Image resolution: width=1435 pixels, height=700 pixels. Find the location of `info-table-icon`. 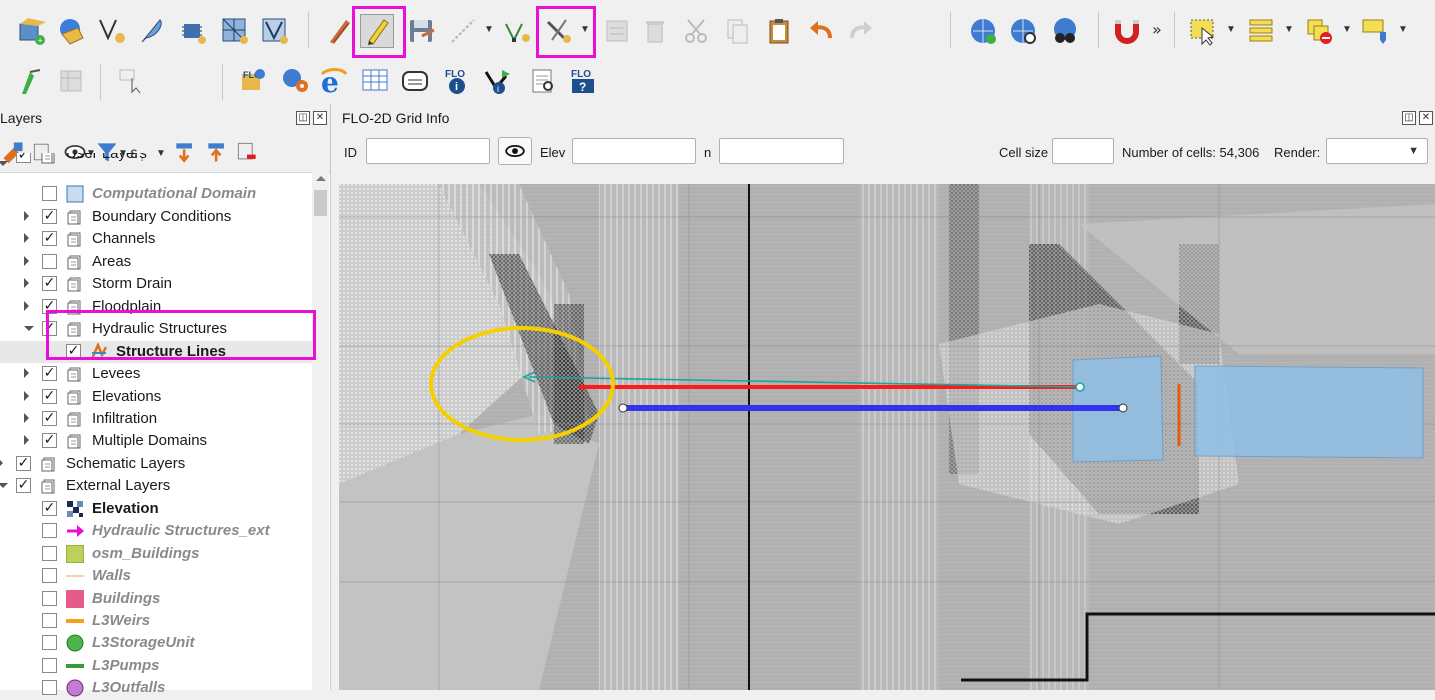

info-table-icon is located at coordinates (71, 81).